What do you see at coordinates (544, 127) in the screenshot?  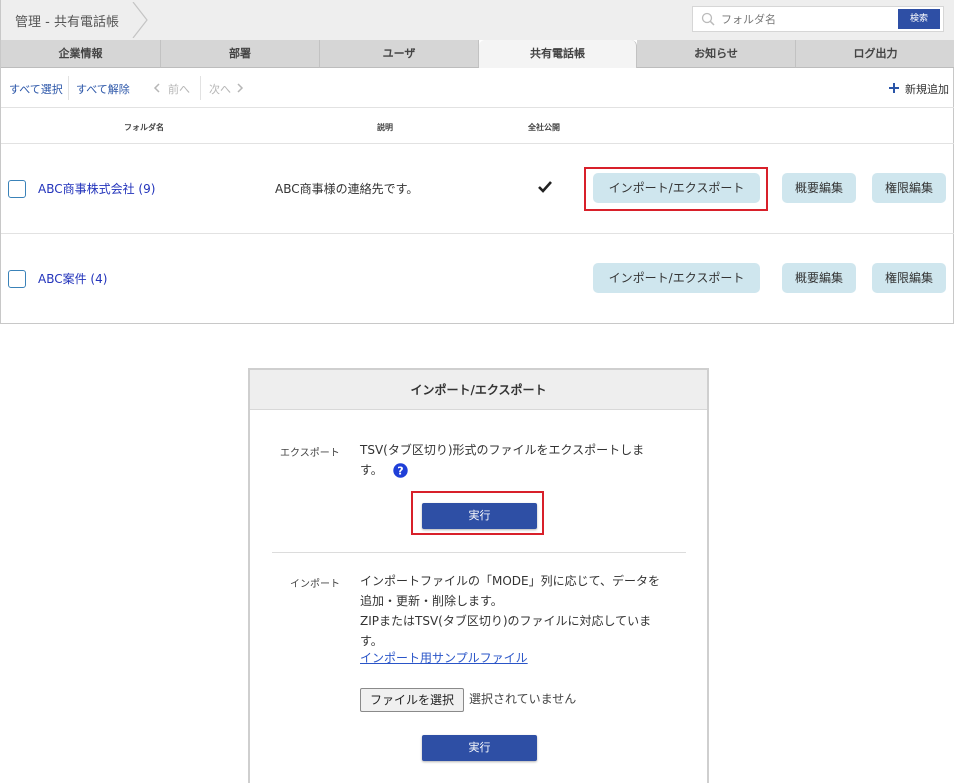 I see `column-public: 全社公開` at bounding box center [544, 127].